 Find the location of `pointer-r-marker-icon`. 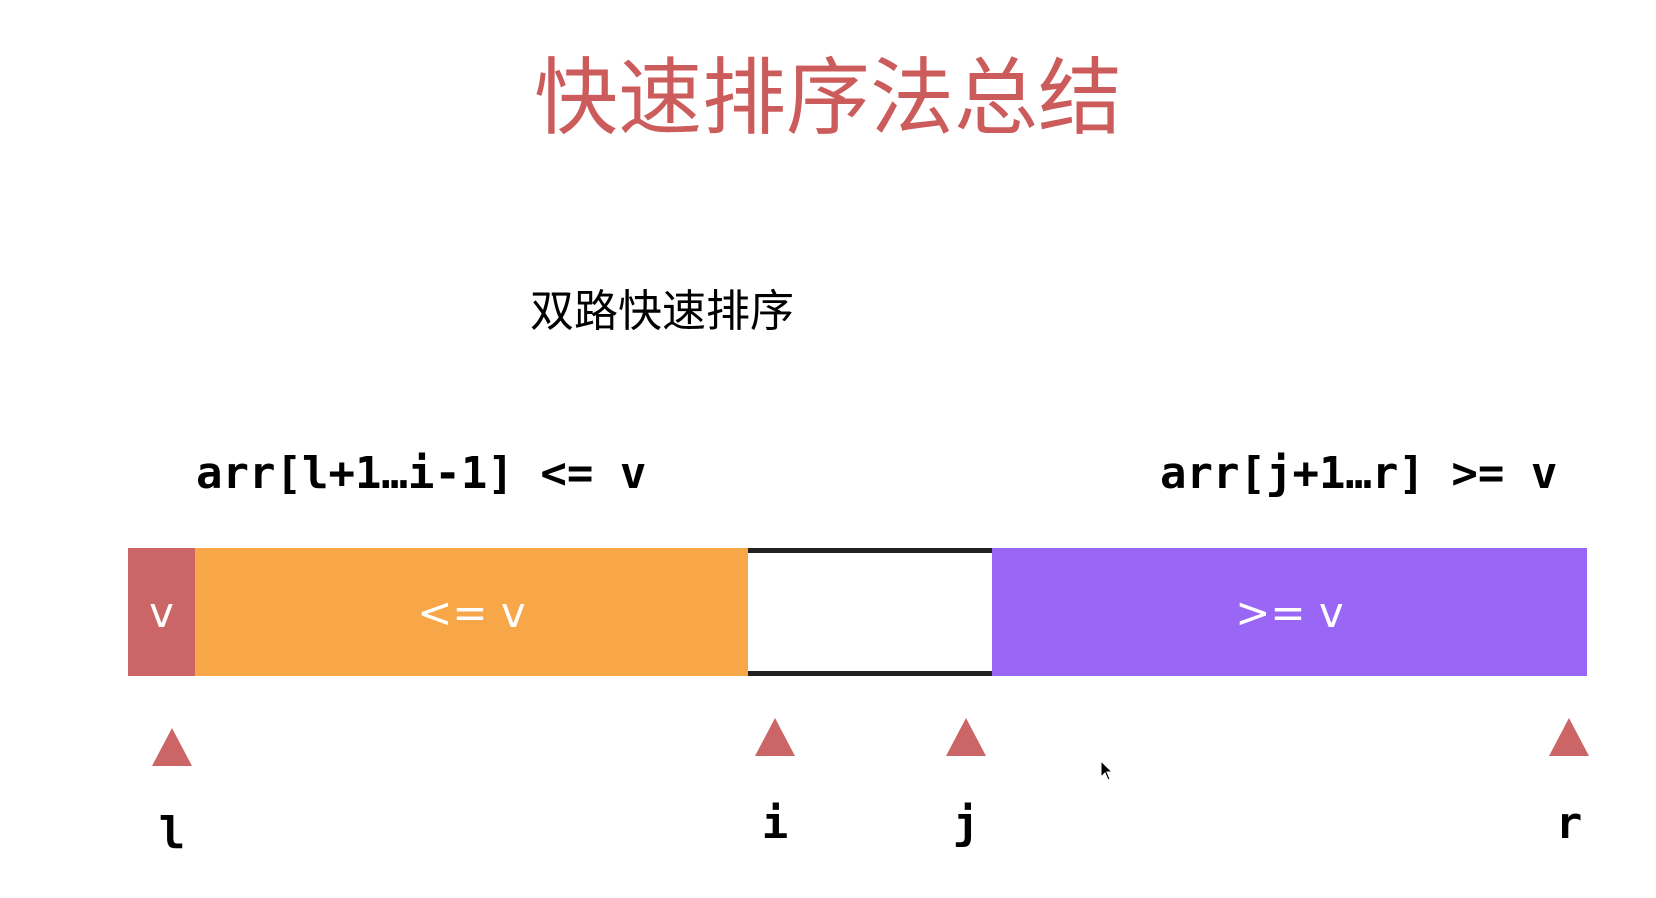

pointer-r-marker-icon is located at coordinates (1569, 737).